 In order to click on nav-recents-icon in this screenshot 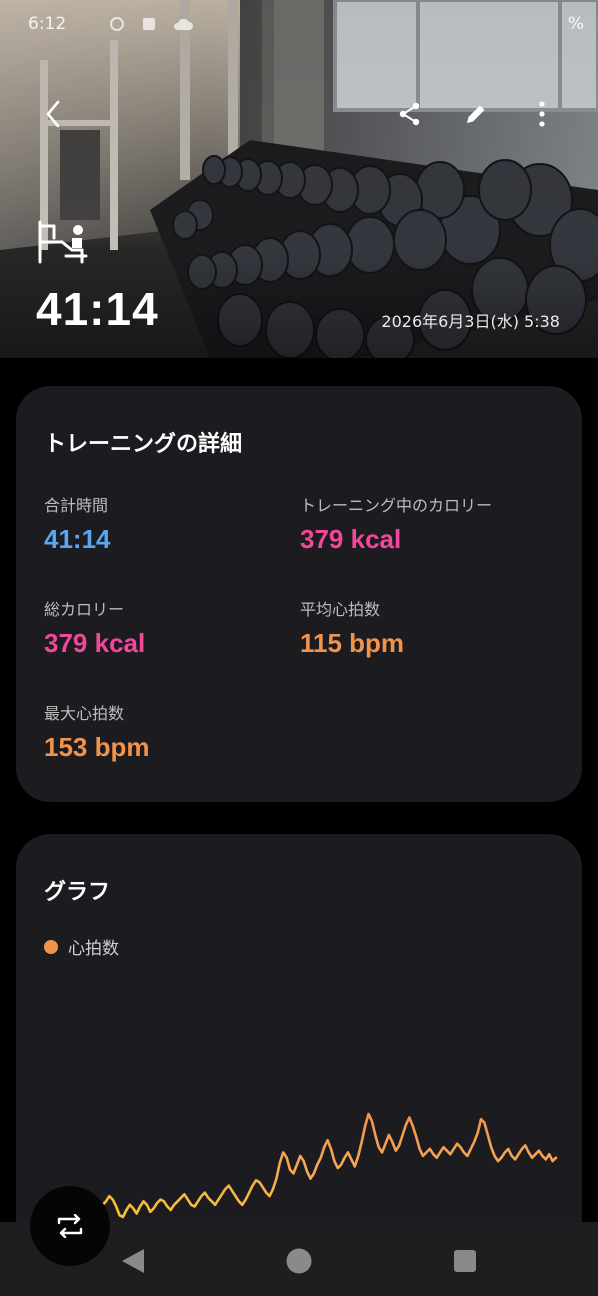, I will do `click(465, 1261)`.